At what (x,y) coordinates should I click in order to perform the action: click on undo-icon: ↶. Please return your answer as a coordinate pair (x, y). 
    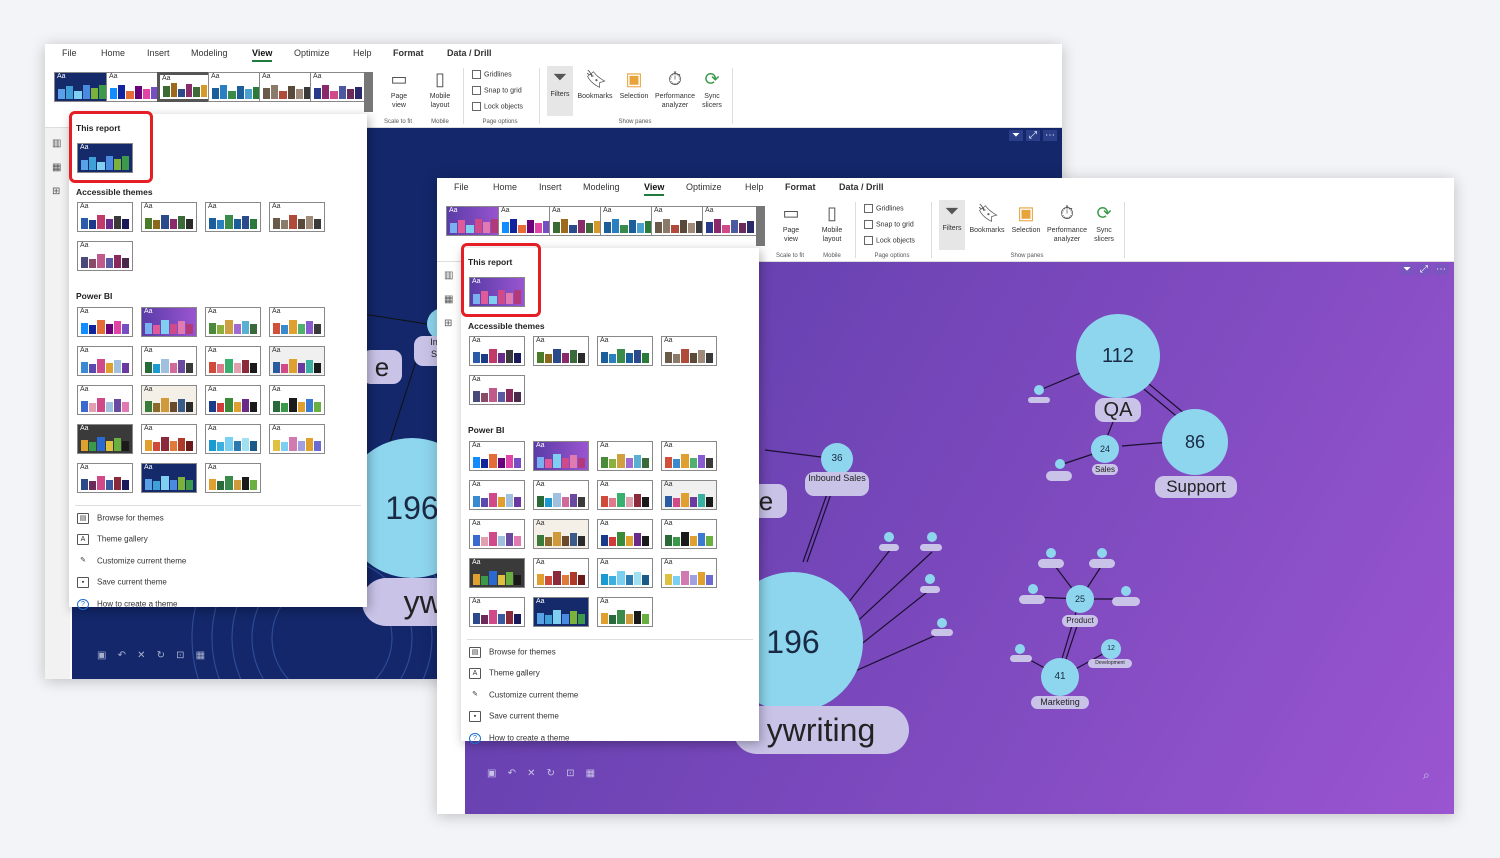
    Looking at the image, I should click on (512, 773).